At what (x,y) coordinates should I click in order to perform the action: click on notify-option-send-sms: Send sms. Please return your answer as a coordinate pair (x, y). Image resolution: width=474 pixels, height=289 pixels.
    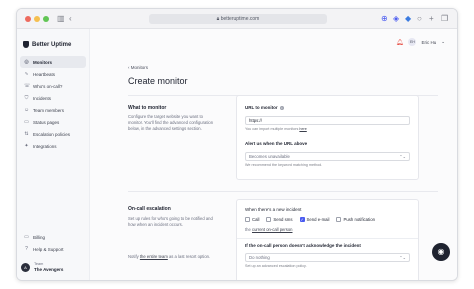
    Looking at the image, I should click on (279, 219).